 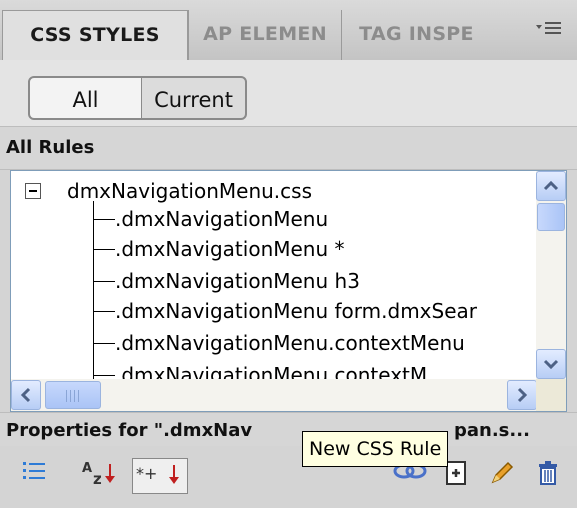 I want to click on rule-item: .dmxNavigationMenu form.dmxSear, so click(x=296, y=311).